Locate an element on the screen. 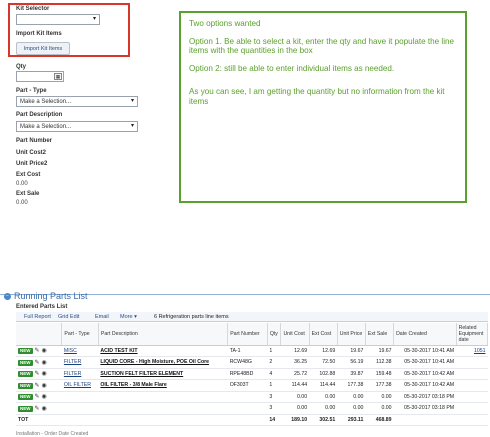 The image size is (490, 437). col-qty: Qty is located at coordinates (274, 334).